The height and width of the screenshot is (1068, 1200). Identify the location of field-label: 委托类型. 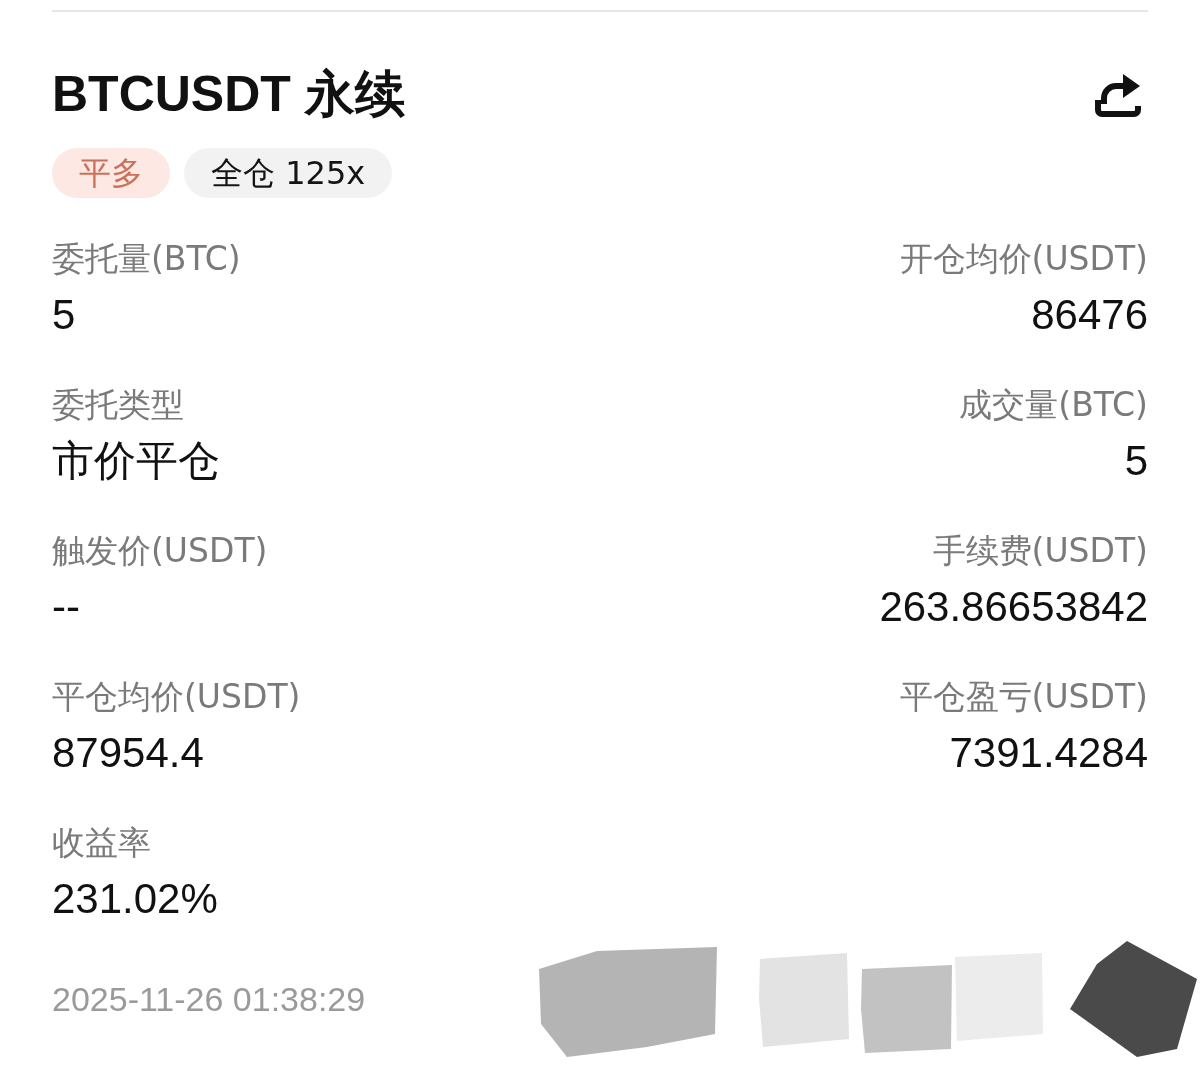
(118, 405).